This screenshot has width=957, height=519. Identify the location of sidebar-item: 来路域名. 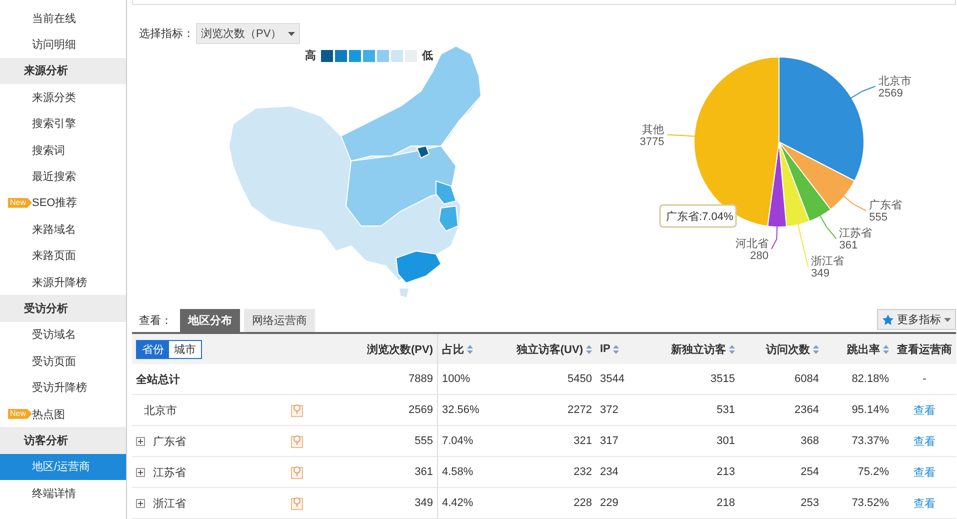
(63, 229).